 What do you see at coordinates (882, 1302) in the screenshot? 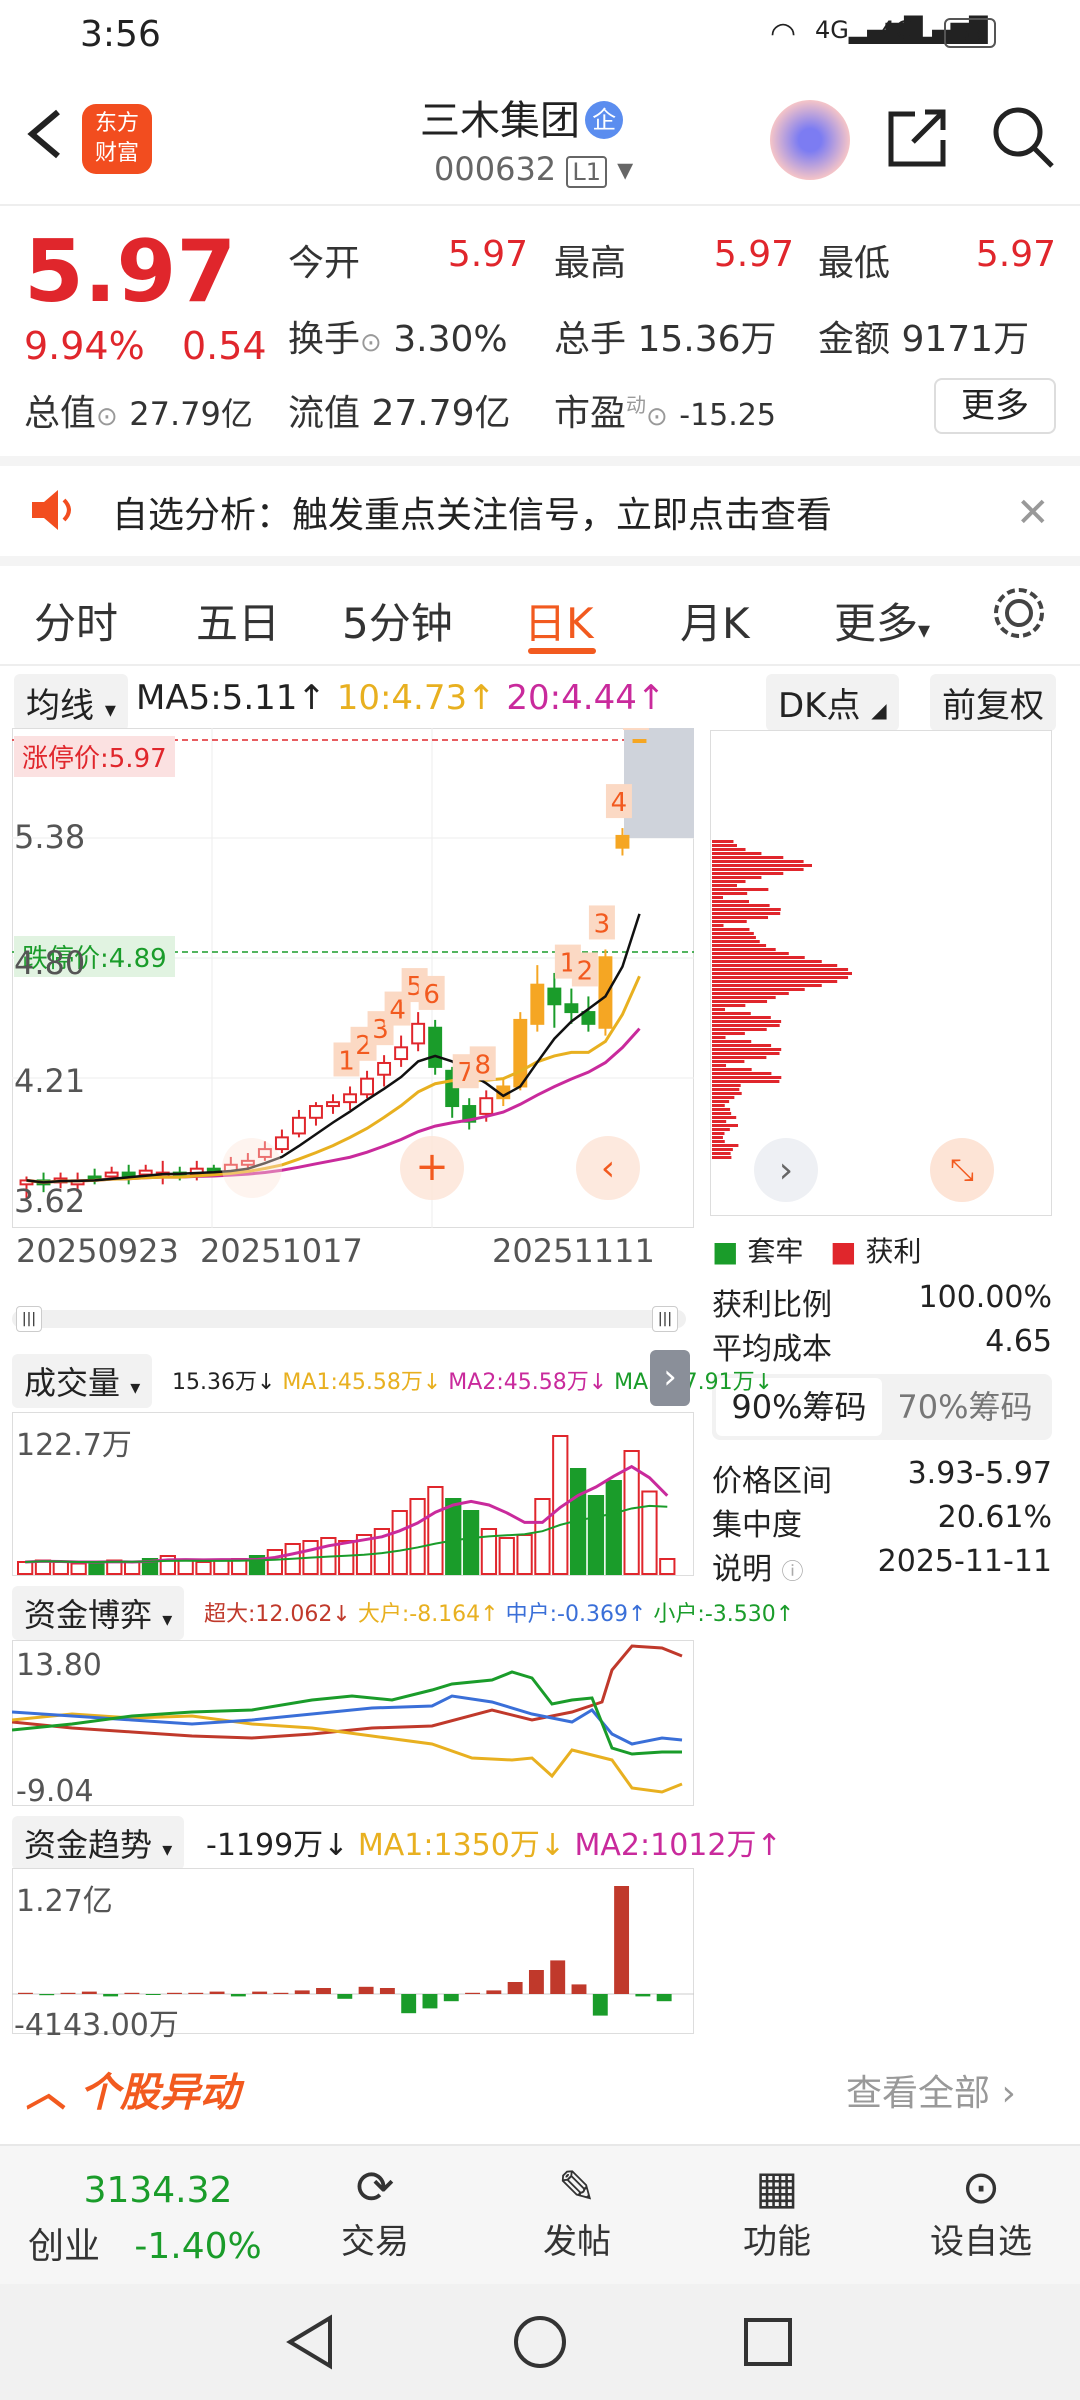
I see `chip-stat-profit: 获利比例 100.00%` at bounding box center [882, 1302].